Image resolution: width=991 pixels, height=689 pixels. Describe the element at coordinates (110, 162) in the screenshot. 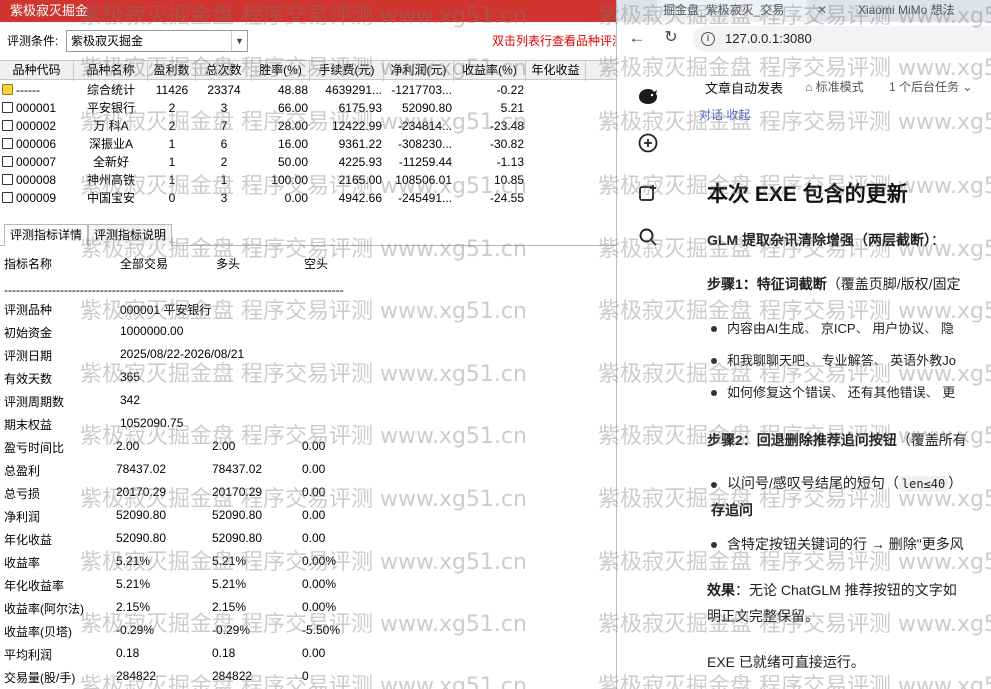

I see `table-cell: 全新好` at that location.